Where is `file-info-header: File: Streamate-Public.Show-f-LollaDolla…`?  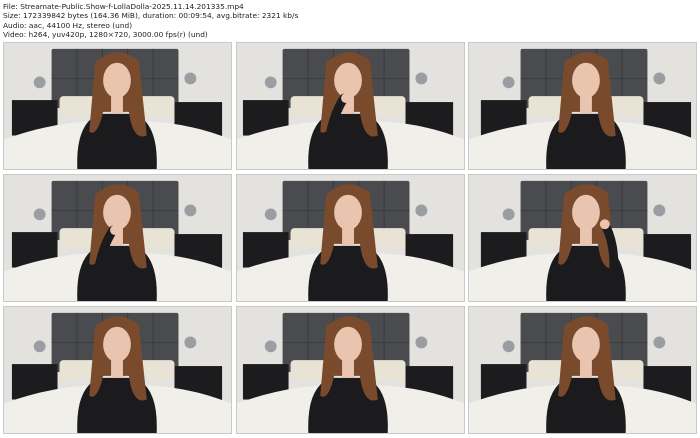
file-info-header: File: Streamate-Public.Show-f-LollaDolla… is located at coordinates (150, 20).